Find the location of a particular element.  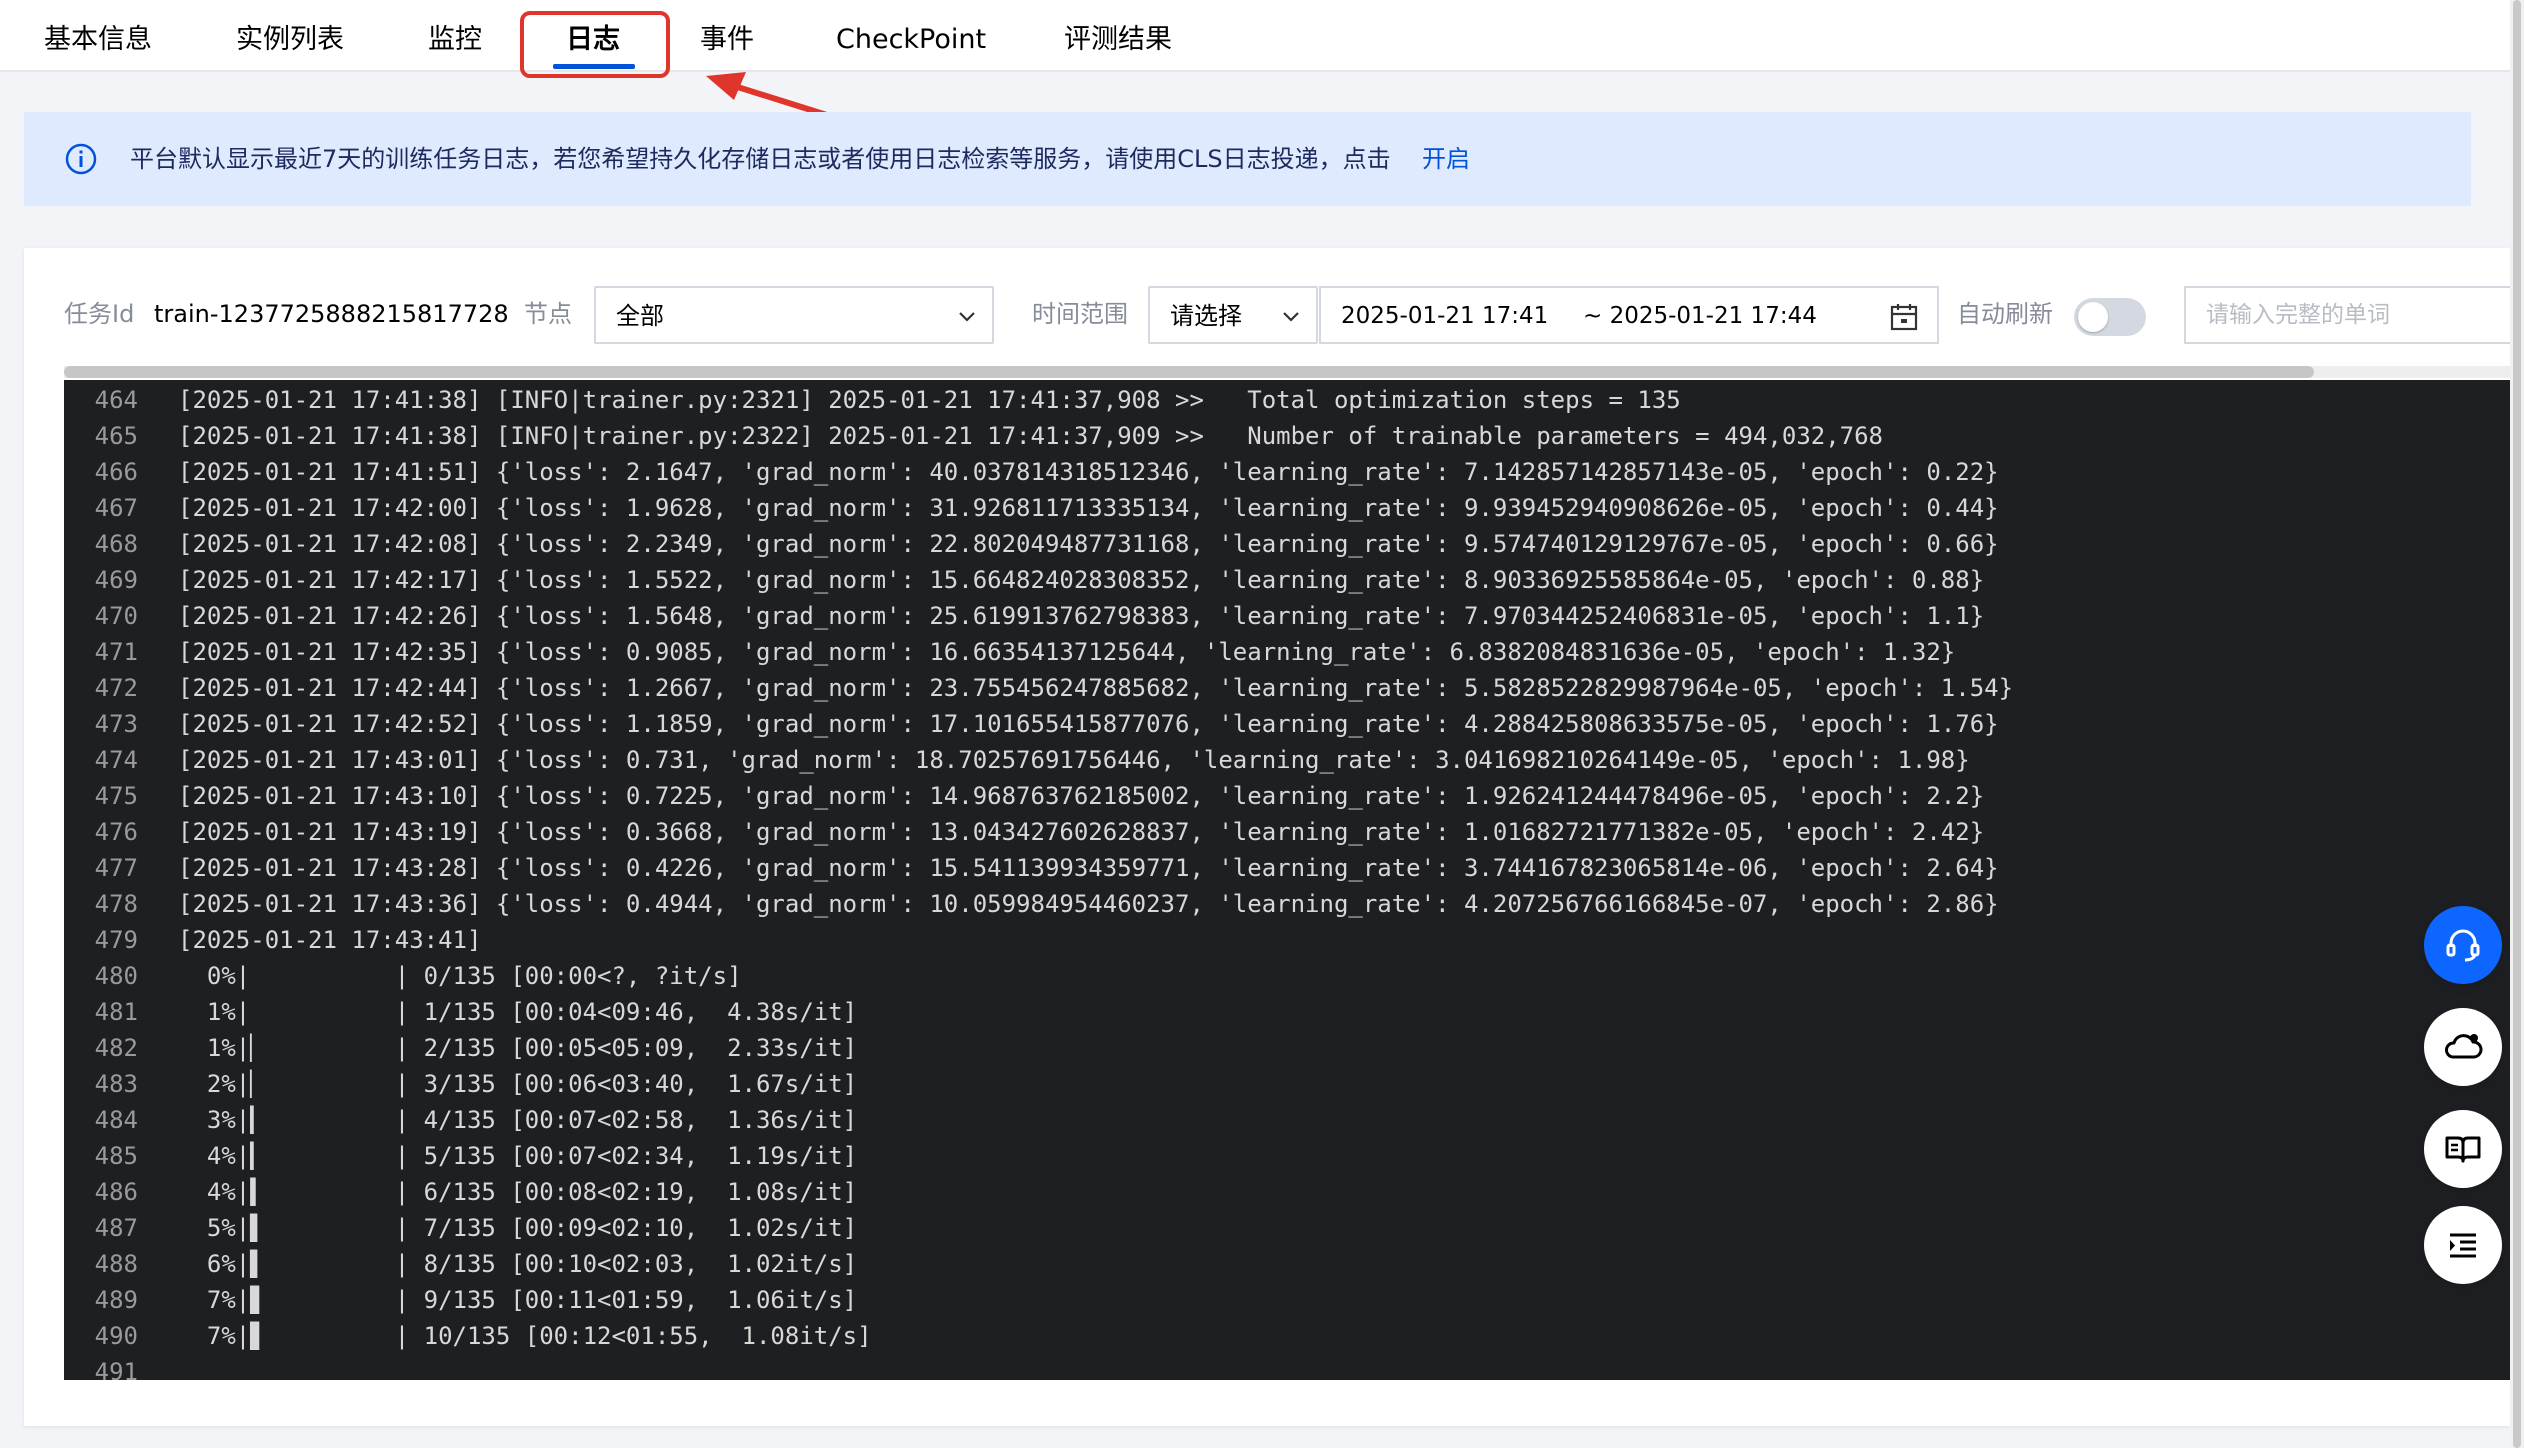

support-button is located at coordinates (2463, 945).